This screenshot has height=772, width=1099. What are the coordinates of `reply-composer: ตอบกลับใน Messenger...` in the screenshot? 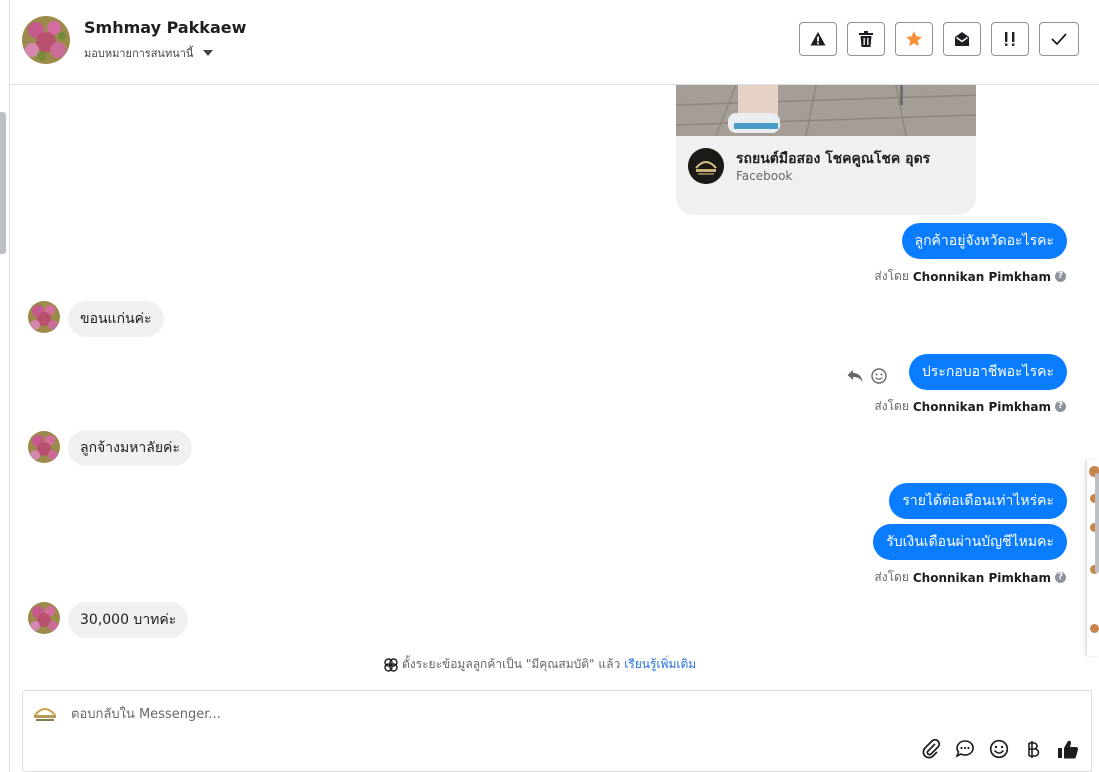 It's located at (557, 731).